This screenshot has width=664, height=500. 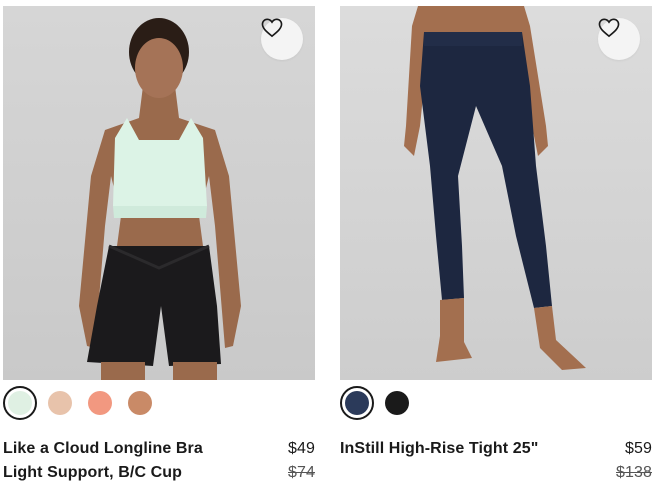 What do you see at coordinates (301, 448) in the screenshot?
I see `sale-price: $49` at bounding box center [301, 448].